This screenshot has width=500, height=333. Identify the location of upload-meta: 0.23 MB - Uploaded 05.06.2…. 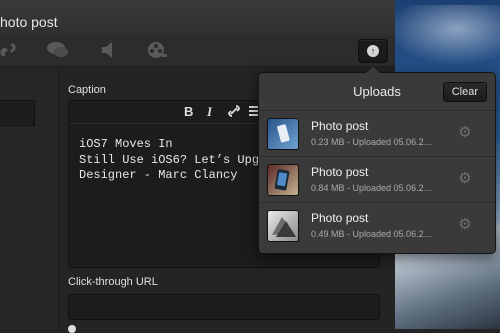
(372, 142).